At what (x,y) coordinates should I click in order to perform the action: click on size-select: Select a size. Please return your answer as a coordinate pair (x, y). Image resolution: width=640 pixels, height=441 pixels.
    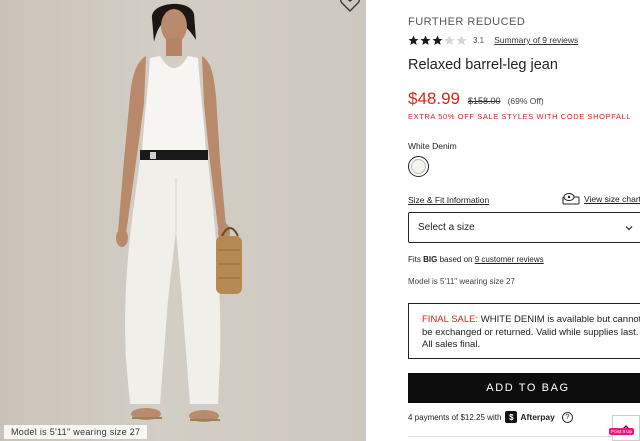
    Looking at the image, I should click on (524, 227).